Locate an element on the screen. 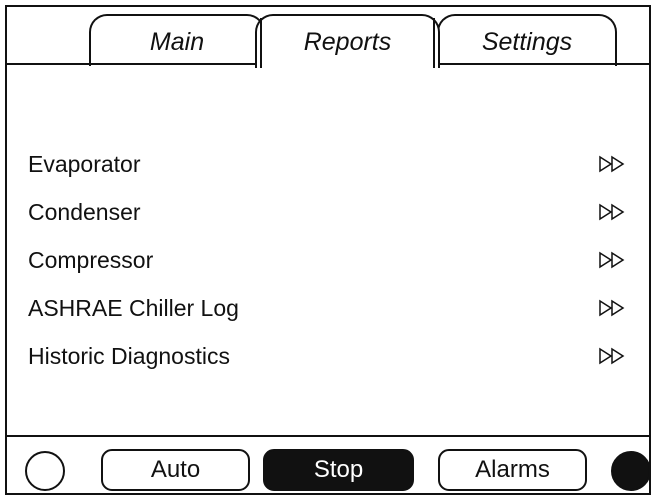 The image size is (659, 501). tab-reports: Reports is located at coordinates (347, 41).